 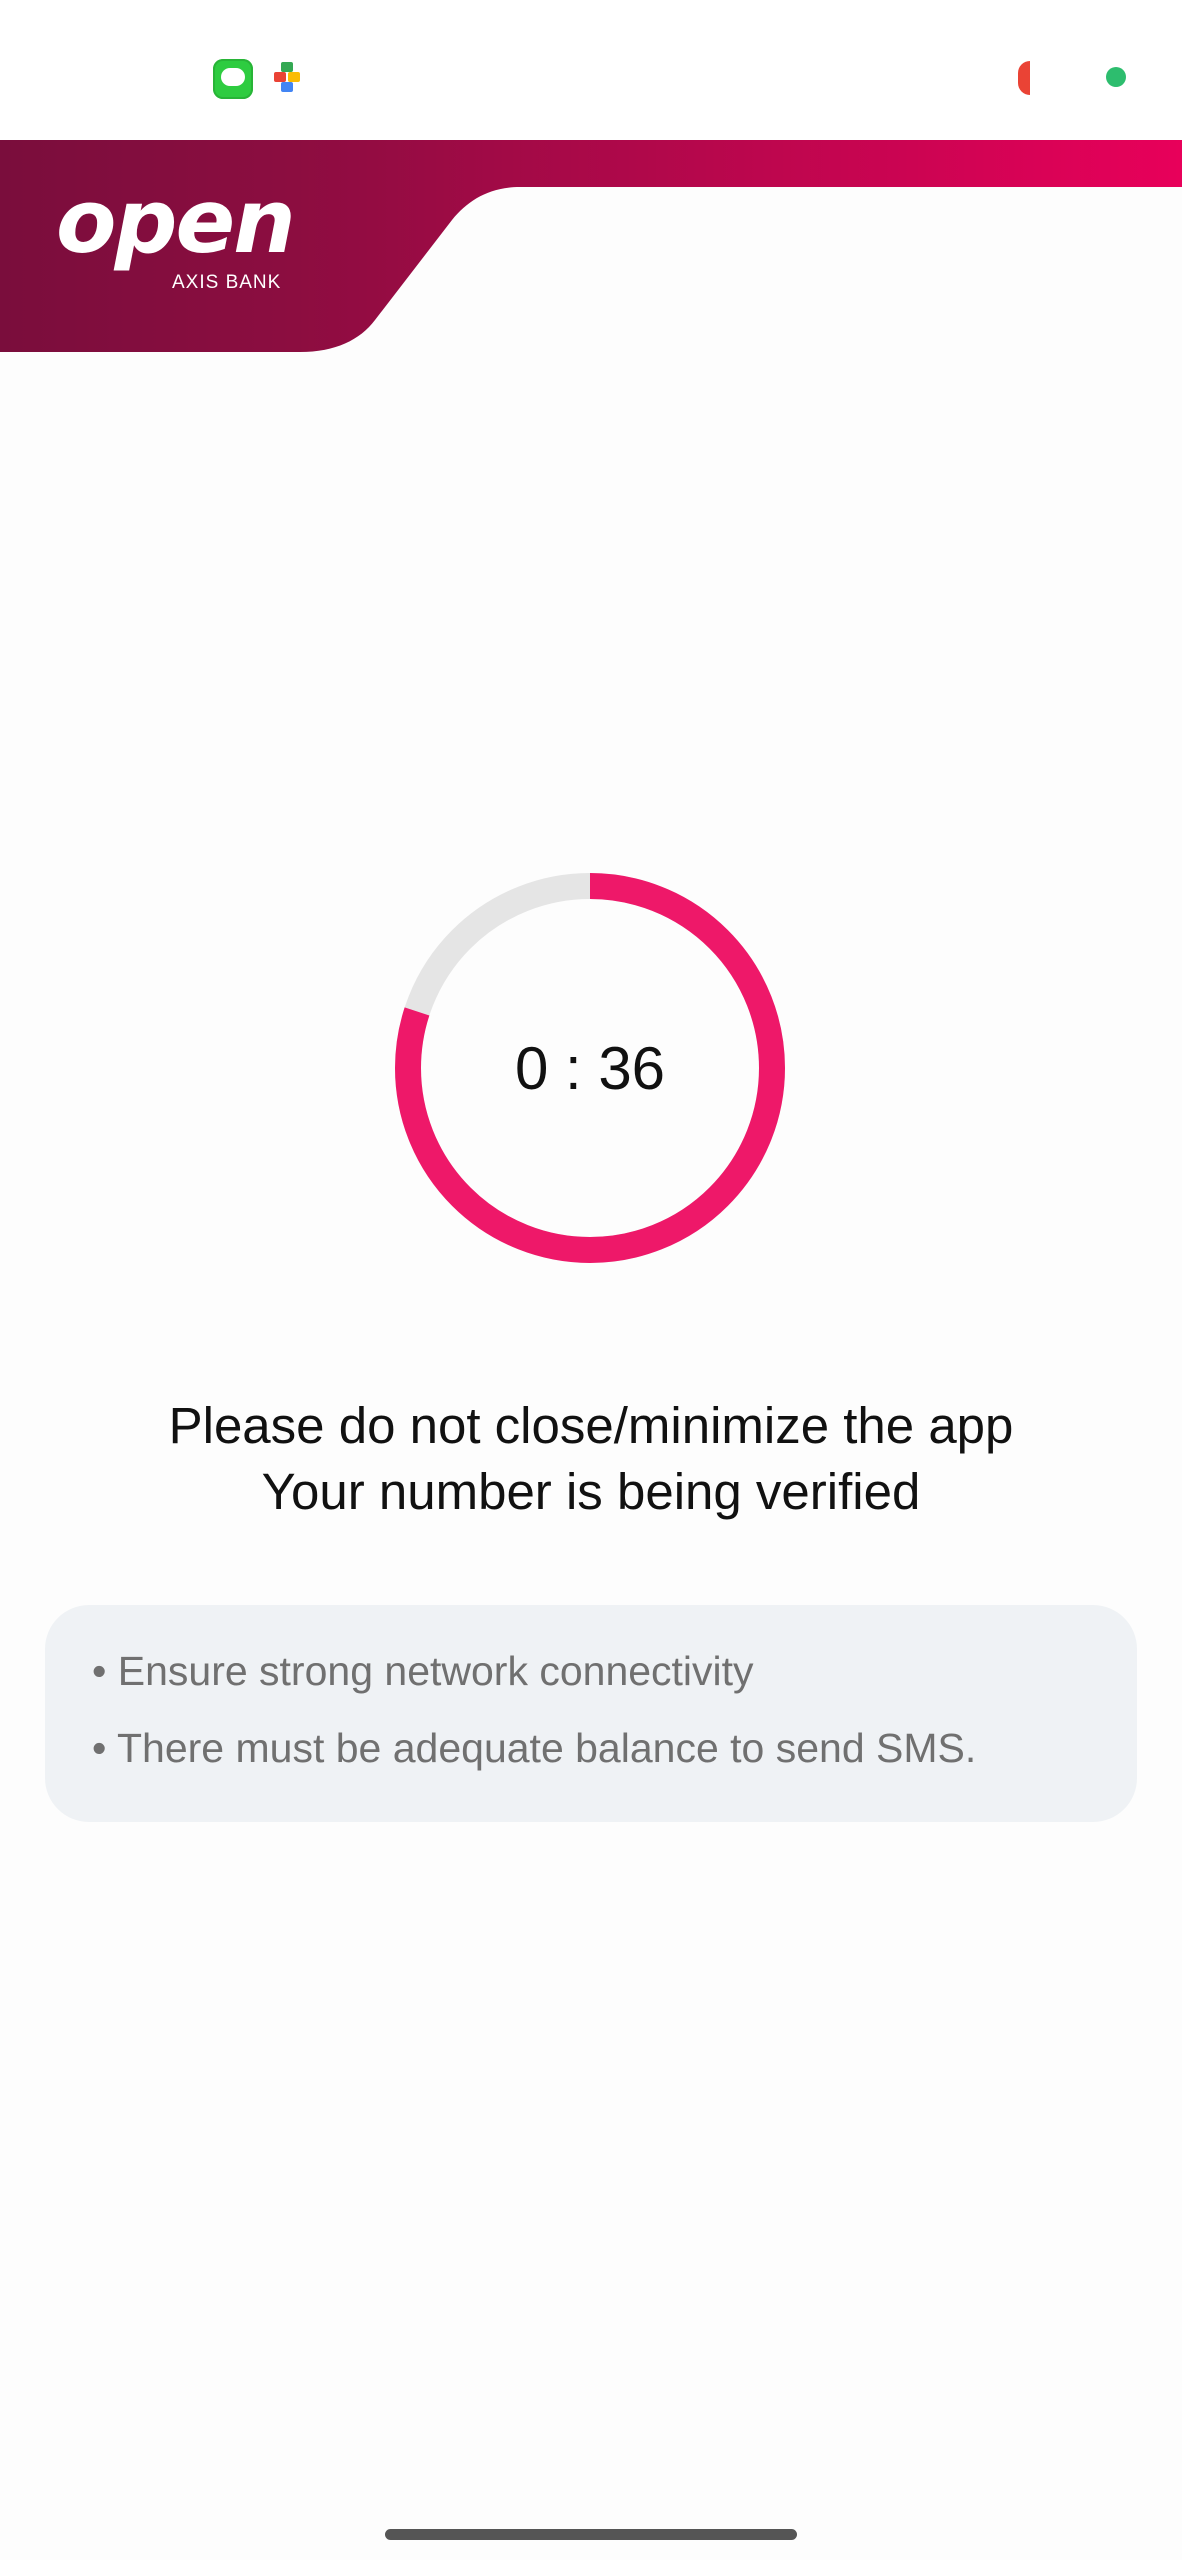 I want to click on puzzle-icon, so click(x=287, y=77).